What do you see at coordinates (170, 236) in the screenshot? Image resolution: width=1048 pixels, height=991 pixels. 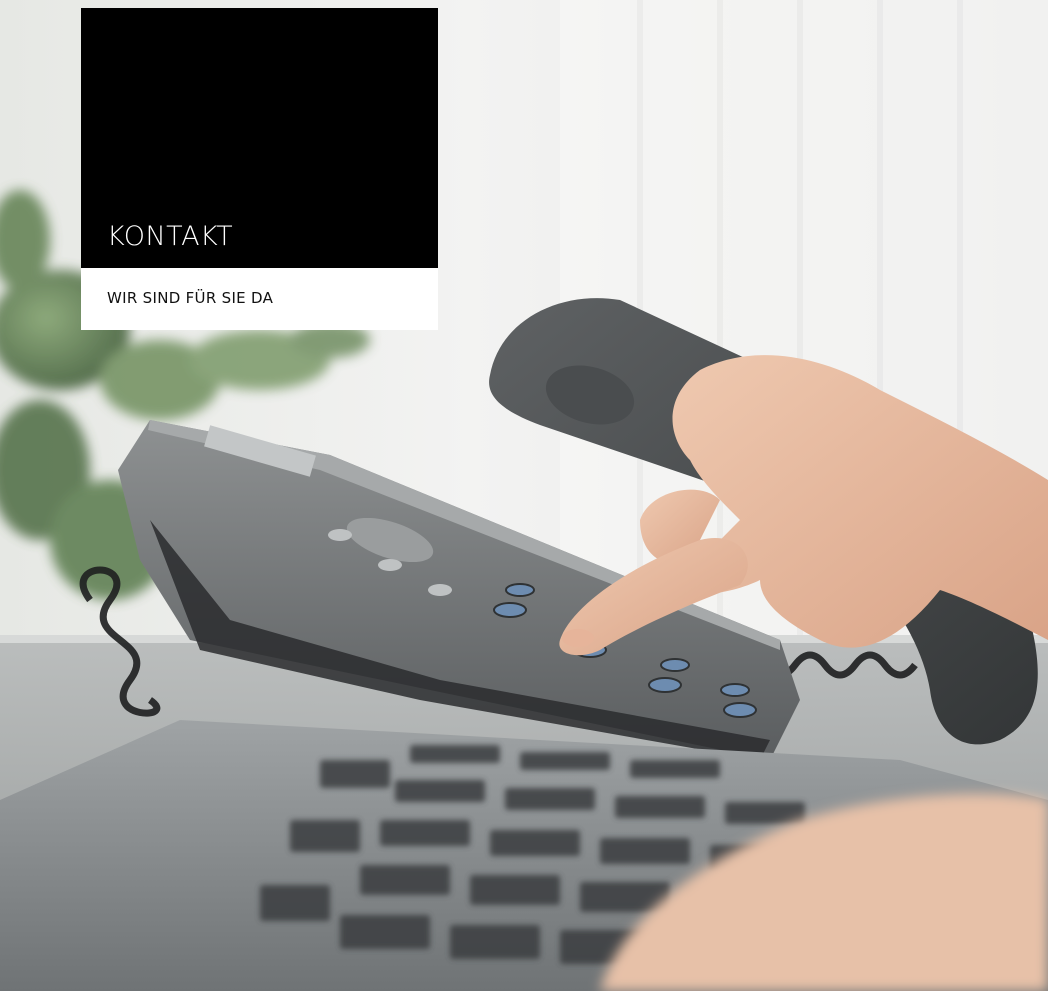 I see `page-title: KONTAKT` at bounding box center [170, 236].